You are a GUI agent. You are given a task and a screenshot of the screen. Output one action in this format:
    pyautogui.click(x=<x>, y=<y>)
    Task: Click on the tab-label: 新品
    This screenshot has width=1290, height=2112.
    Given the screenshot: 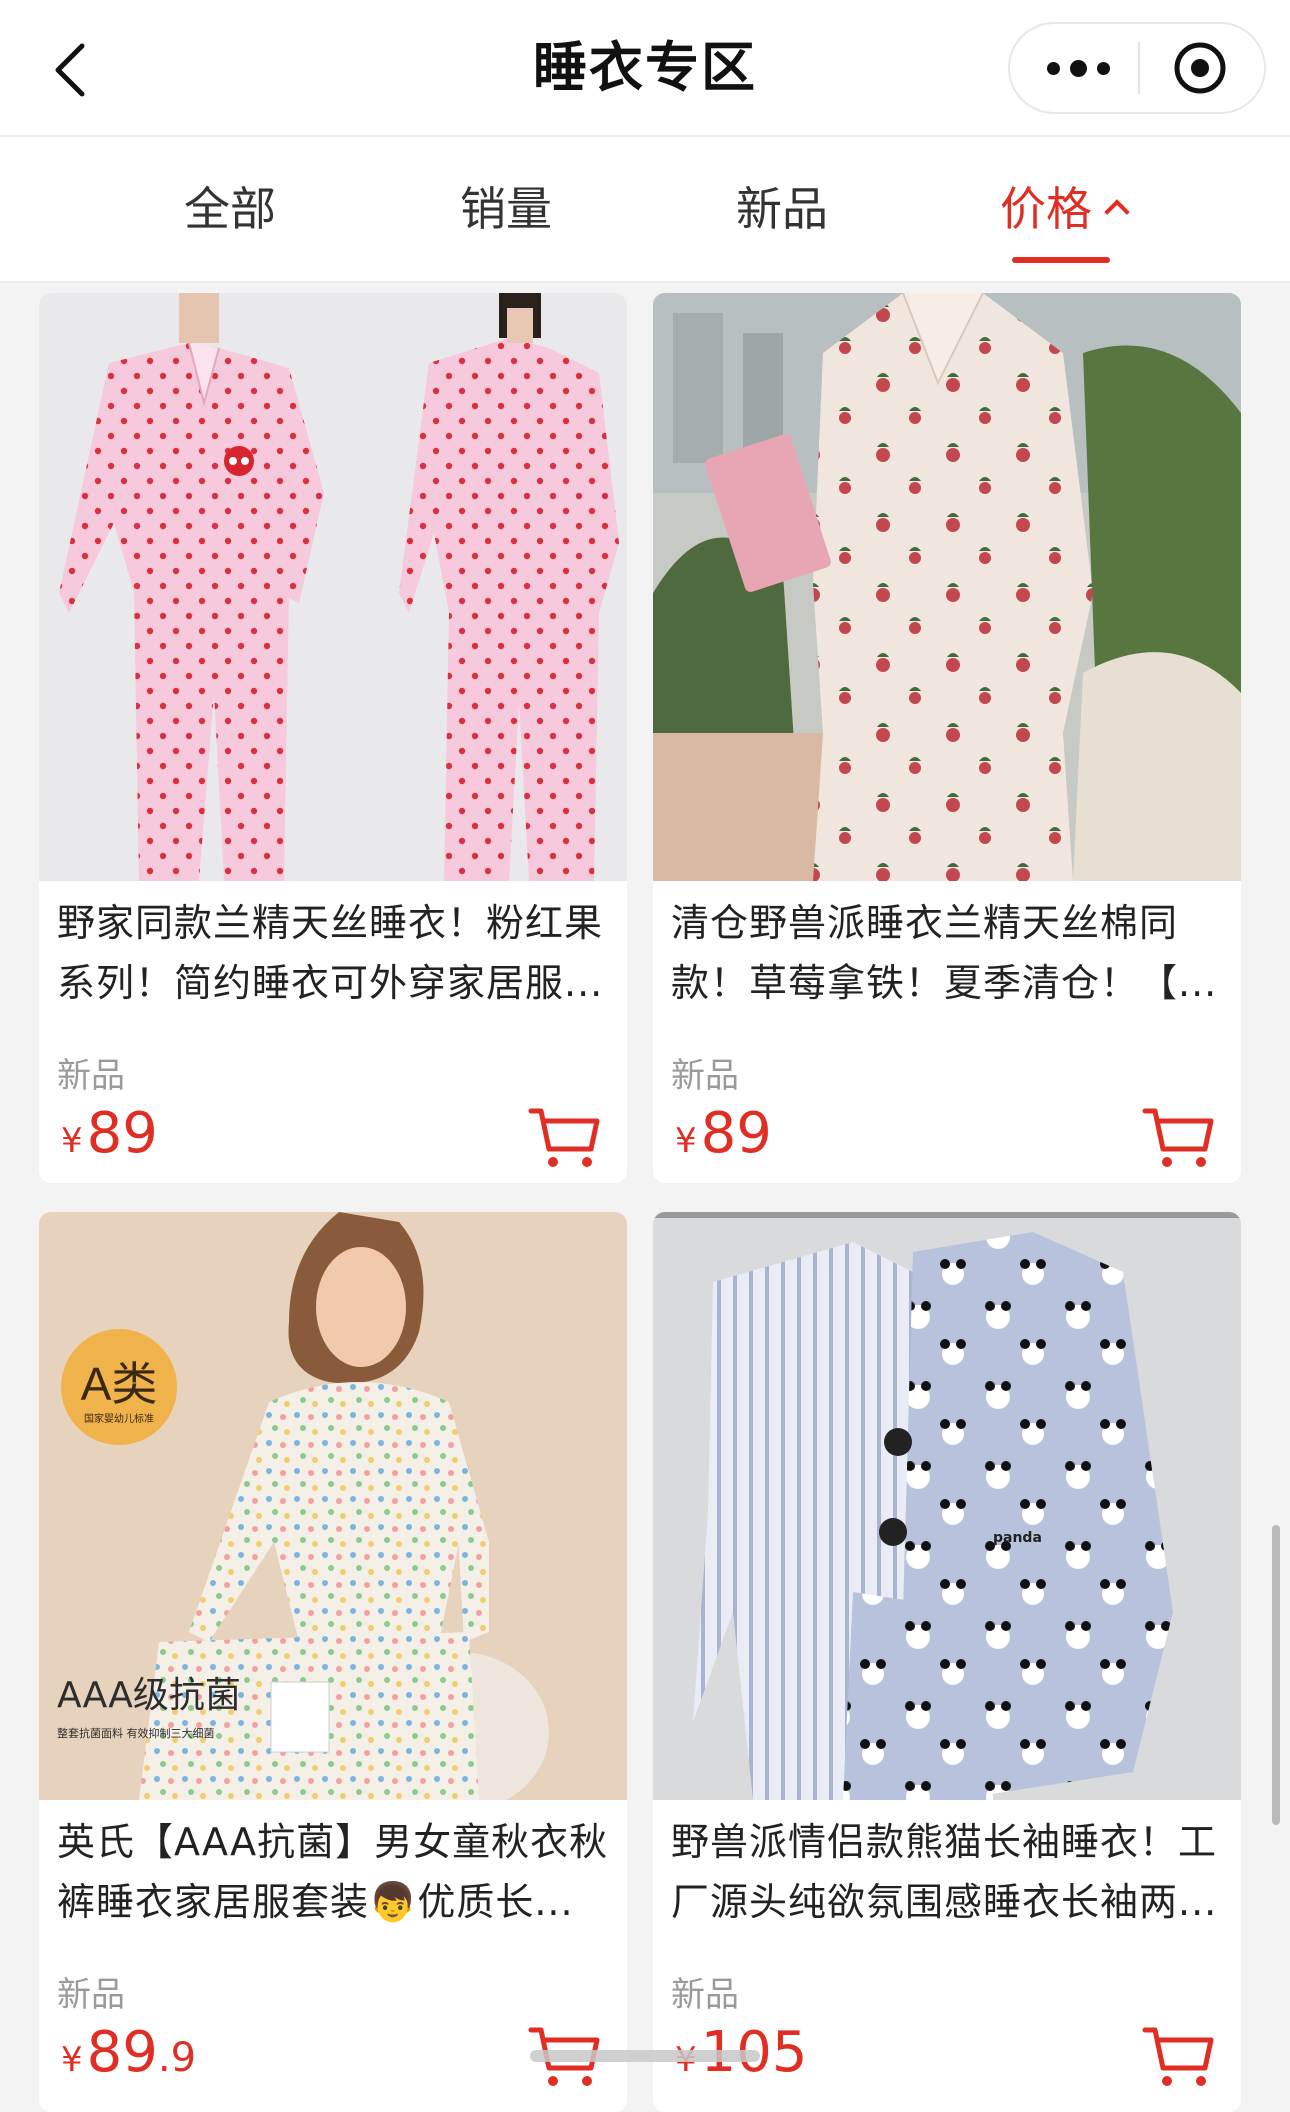 What is the action you would take?
    pyautogui.click(x=782, y=209)
    